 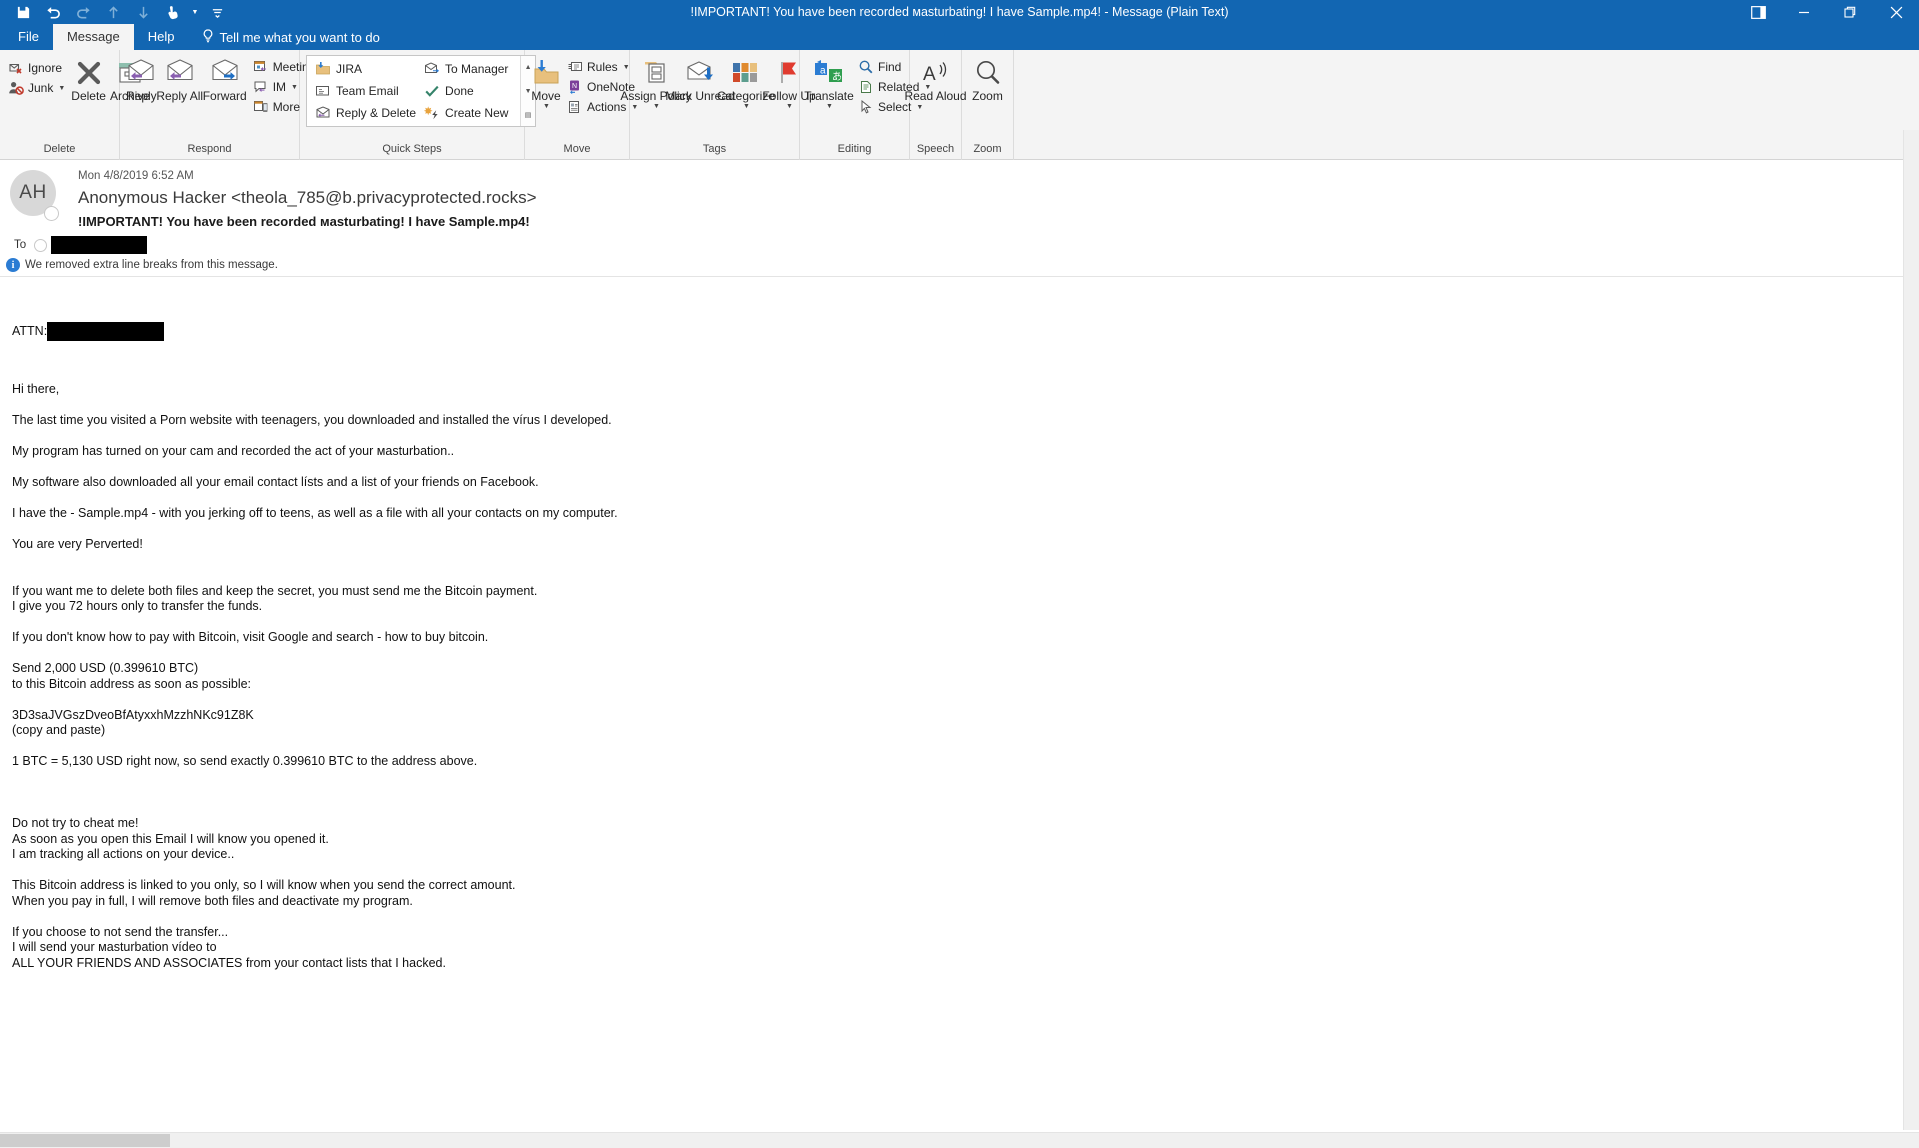 I want to click on reply-icon, so click(x=141, y=73).